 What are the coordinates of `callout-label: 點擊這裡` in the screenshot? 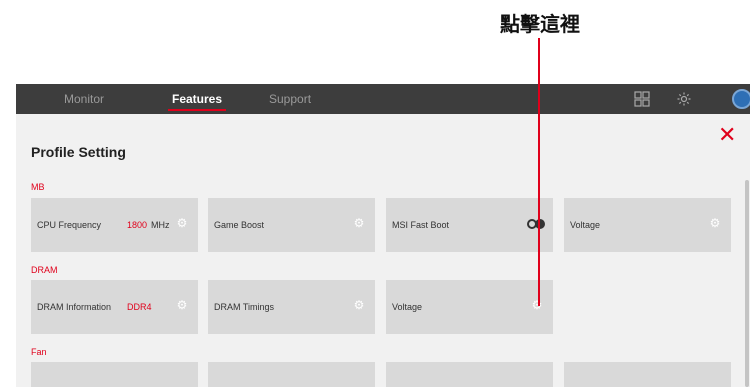 It's located at (540, 24).